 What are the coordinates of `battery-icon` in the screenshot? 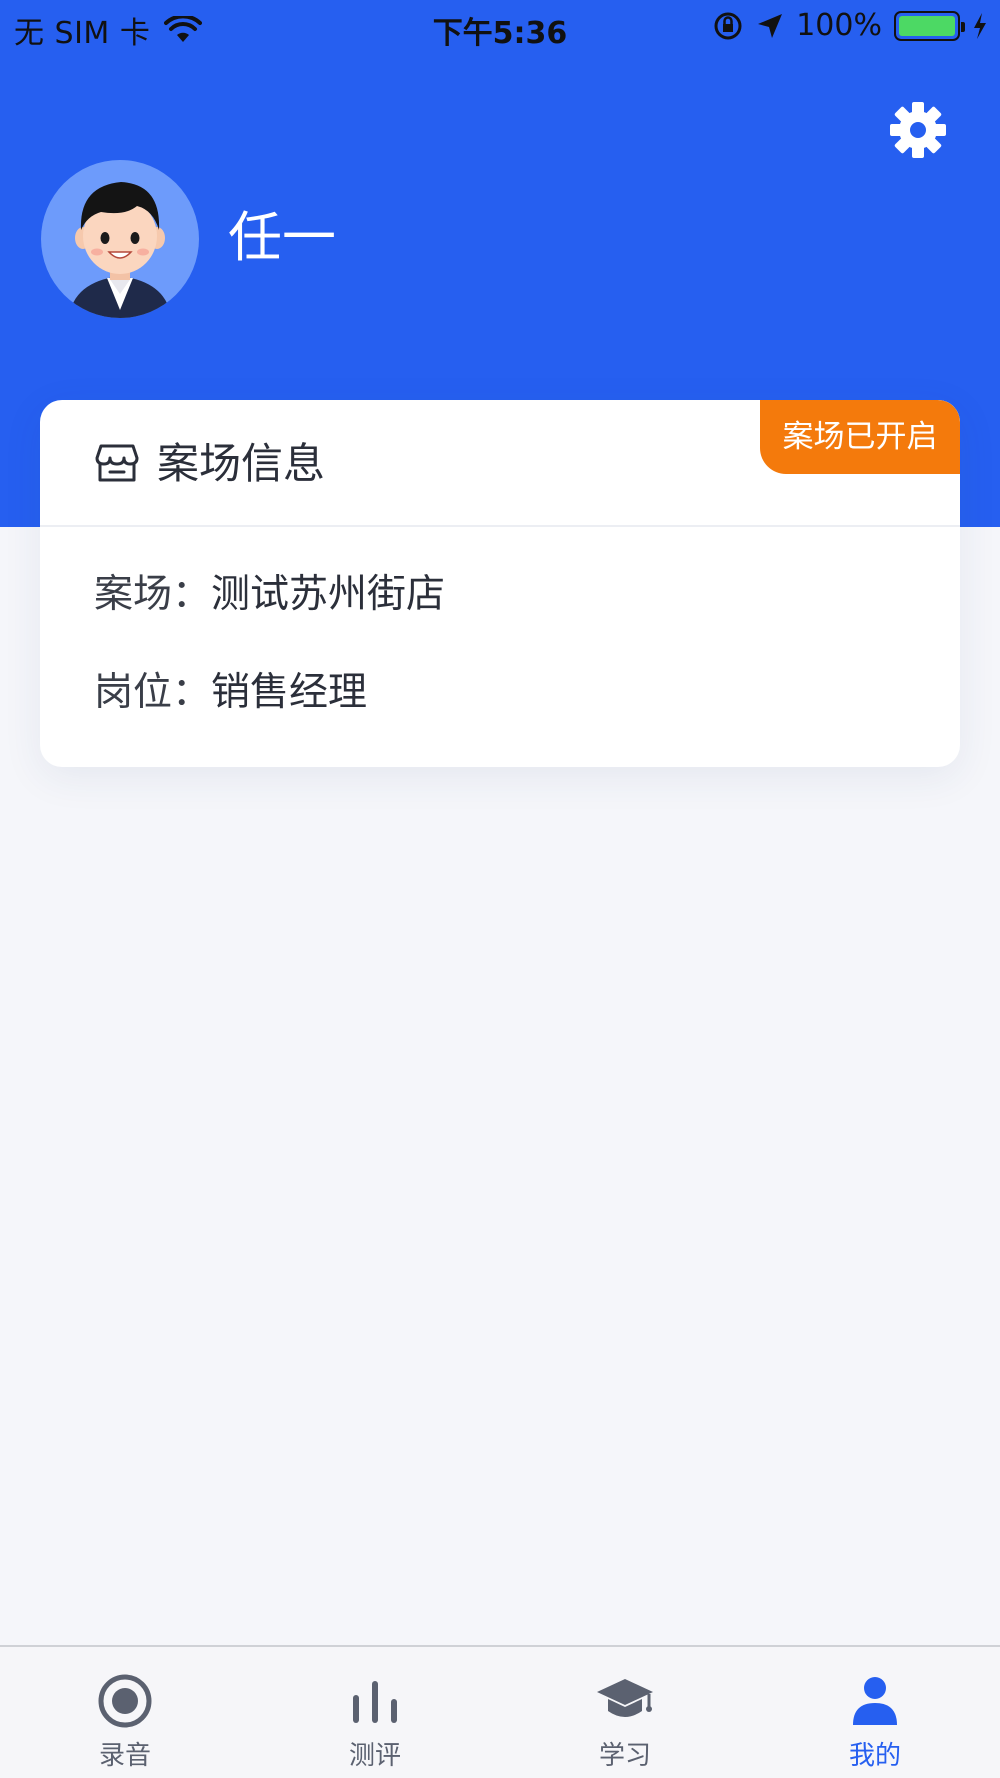 It's located at (929, 25).